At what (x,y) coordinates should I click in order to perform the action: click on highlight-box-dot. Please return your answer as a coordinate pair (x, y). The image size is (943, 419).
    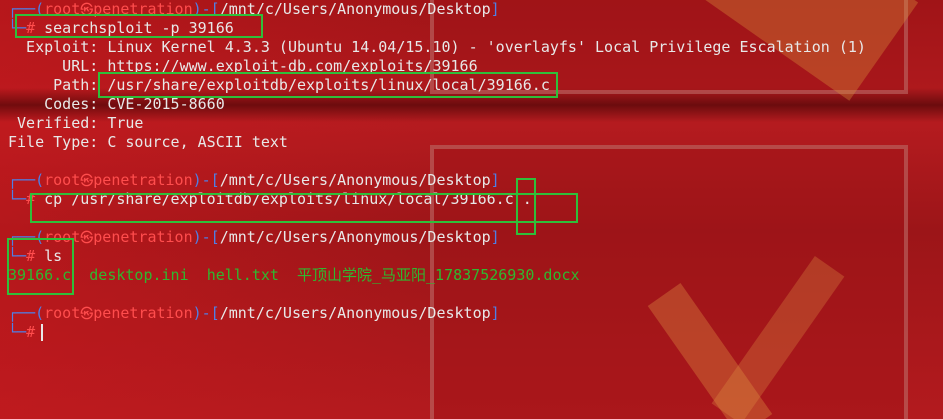
    Looking at the image, I should click on (526, 206).